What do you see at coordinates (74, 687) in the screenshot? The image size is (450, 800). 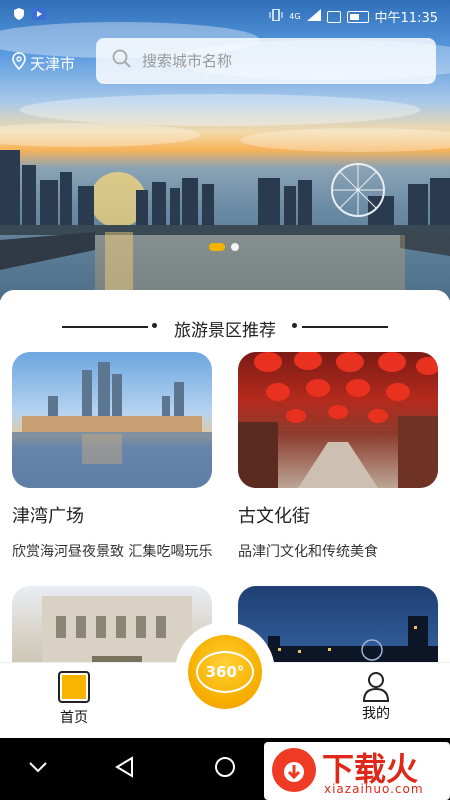 I see `home-icon` at bounding box center [74, 687].